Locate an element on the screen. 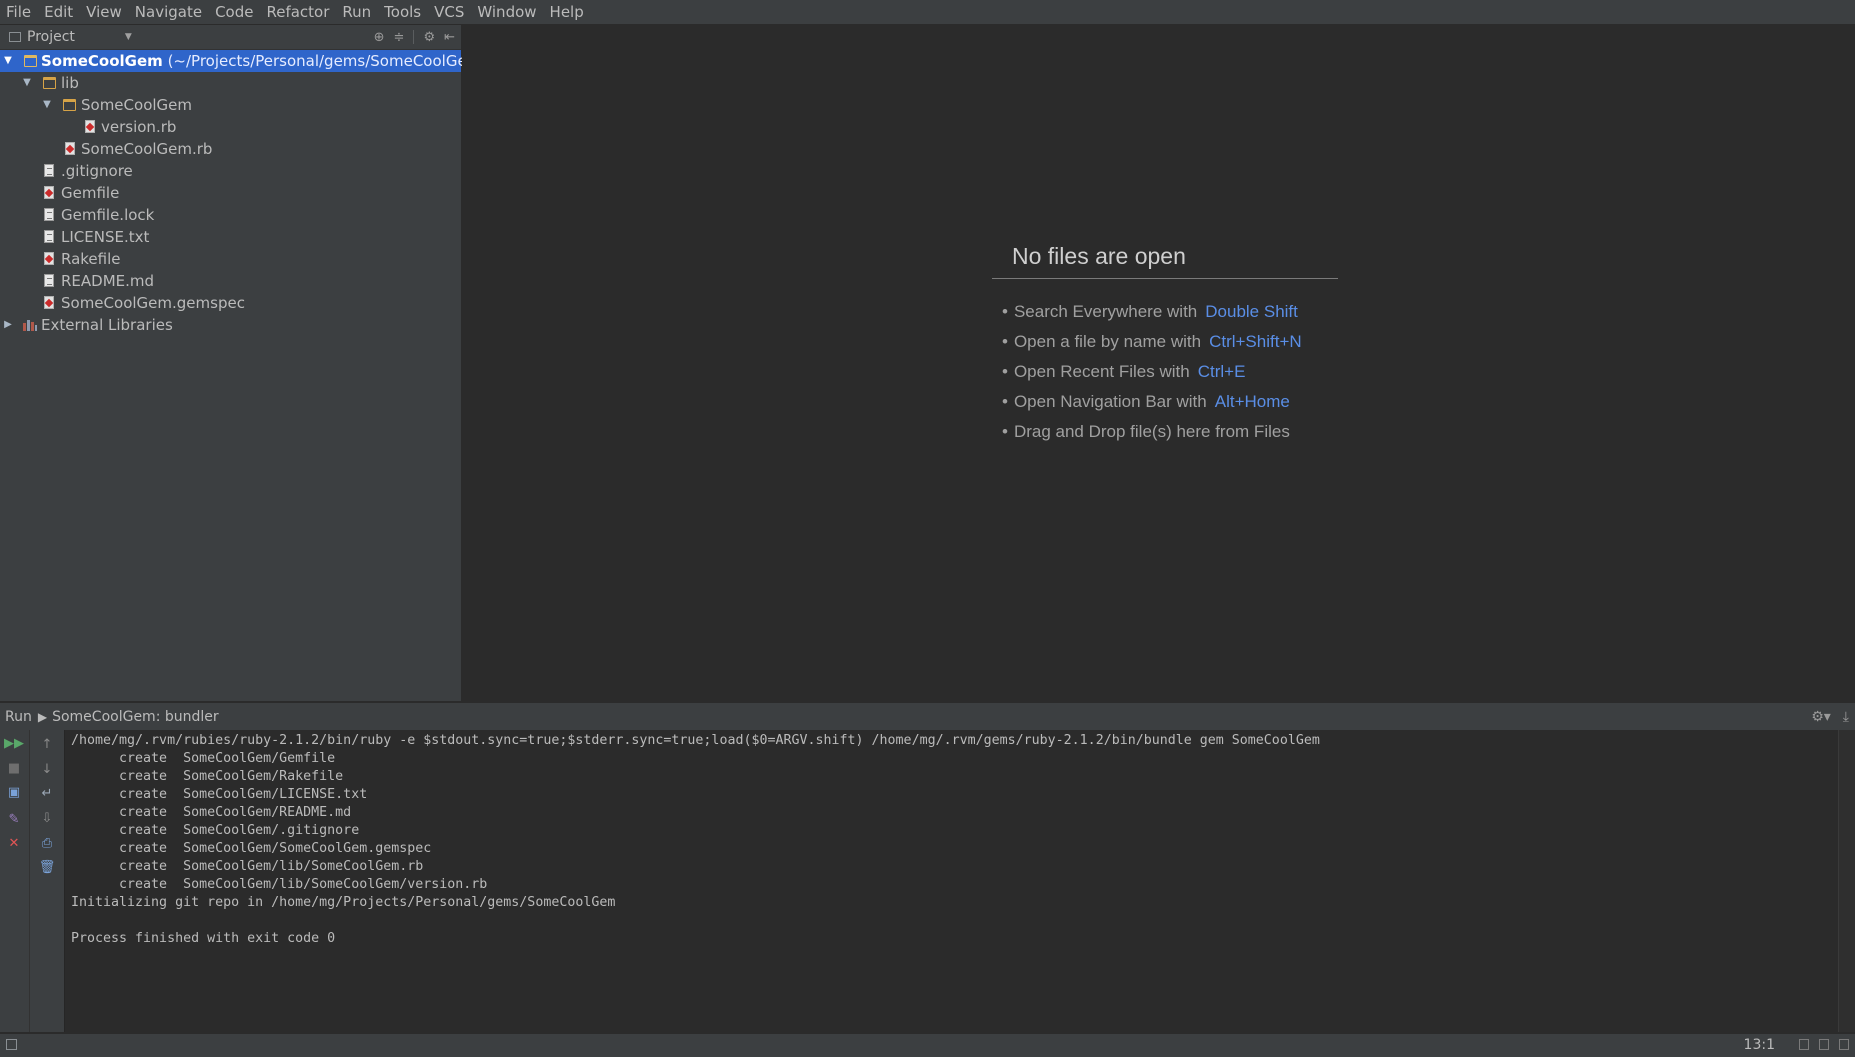 The width and height of the screenshot is (1855, 1057). arrow-up-icon: ↑ is located at coordinates (47, 744).